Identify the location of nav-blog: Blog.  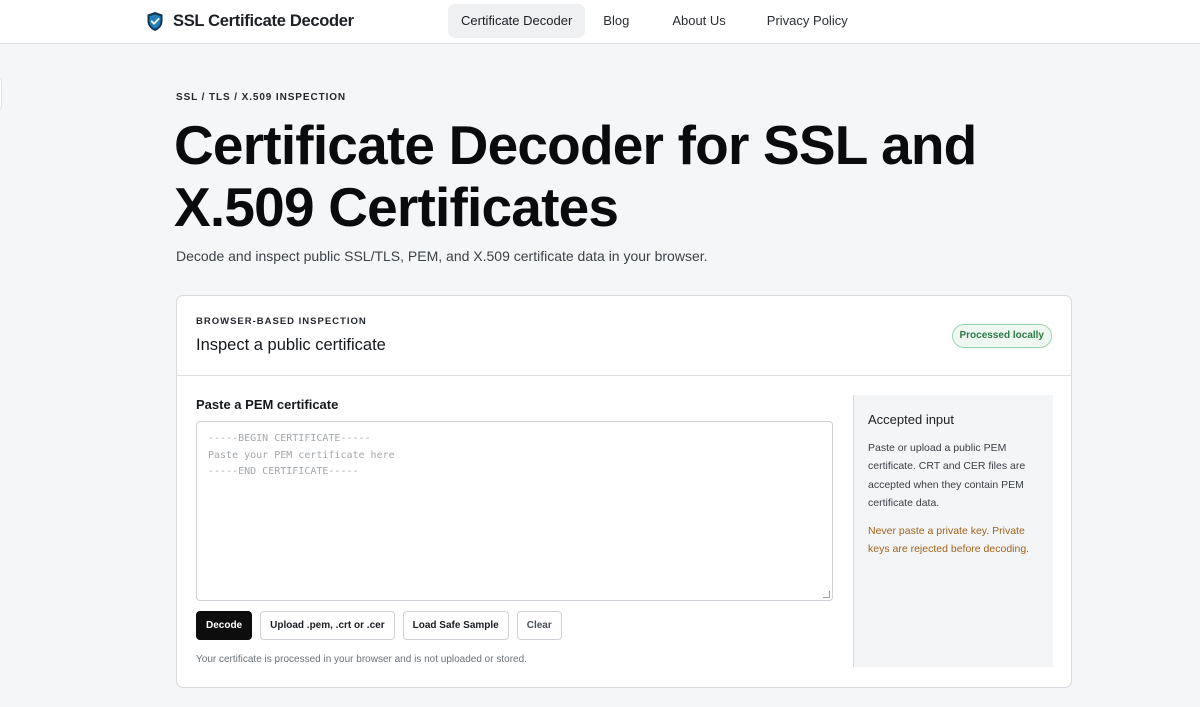
(616, 21).